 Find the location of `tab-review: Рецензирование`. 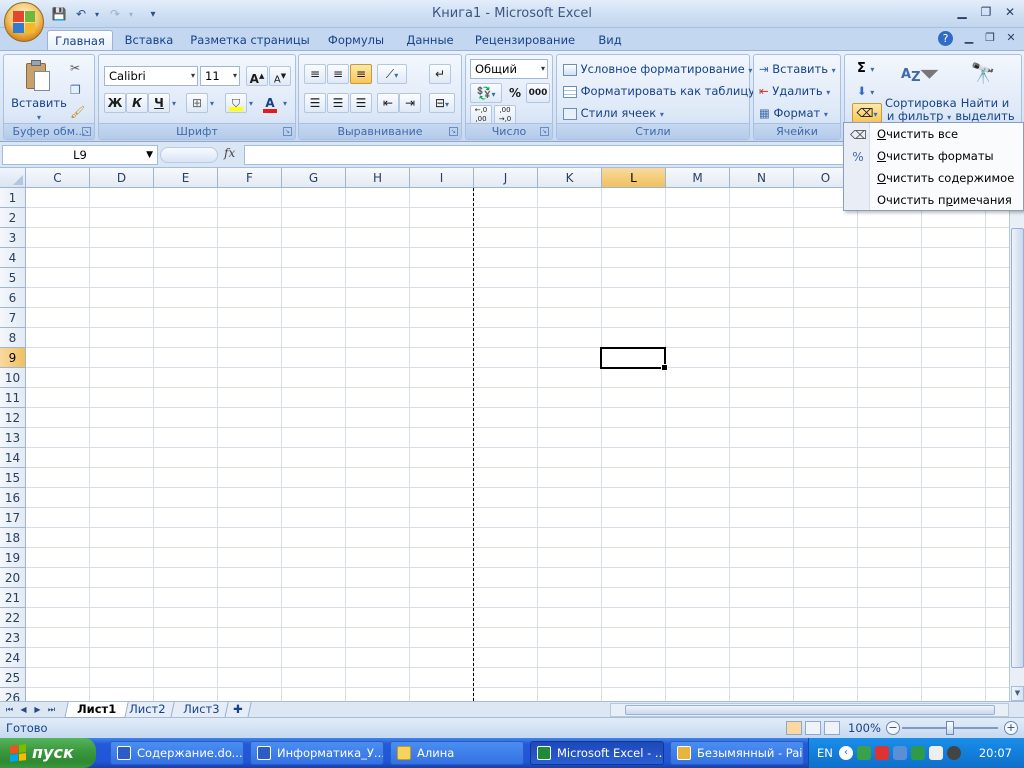

tab-review: Рецензирование is located at coordinates (525, 40).